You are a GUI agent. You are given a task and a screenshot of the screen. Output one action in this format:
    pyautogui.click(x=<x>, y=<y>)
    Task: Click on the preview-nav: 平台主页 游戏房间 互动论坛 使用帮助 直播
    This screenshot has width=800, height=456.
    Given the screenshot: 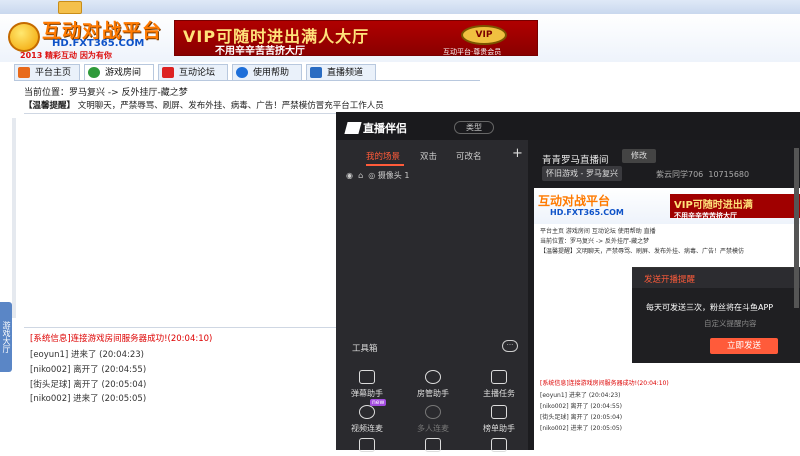 What is the action you would take?
    pyautogui.click(x=598, y=231)
    